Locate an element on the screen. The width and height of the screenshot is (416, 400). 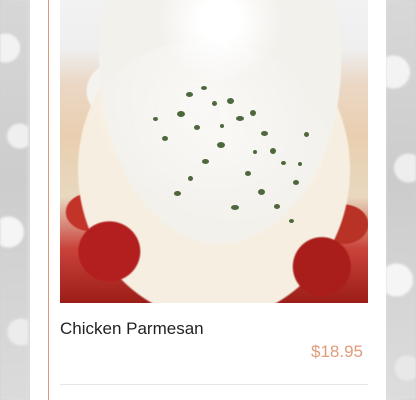
menu-item-title: Chicken Parmesan is located at coordinates (132, 328).